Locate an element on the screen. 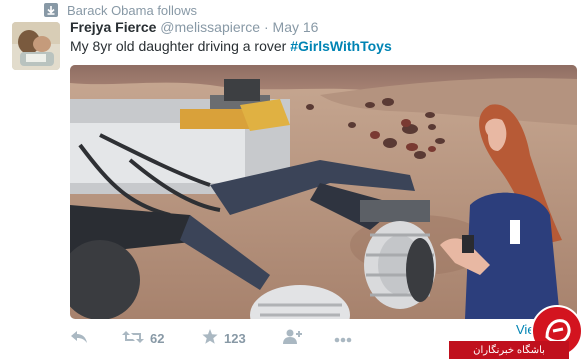 This screenshot has height=360, width=586. favorite-button: 123 is located at coordinates (242, 338).